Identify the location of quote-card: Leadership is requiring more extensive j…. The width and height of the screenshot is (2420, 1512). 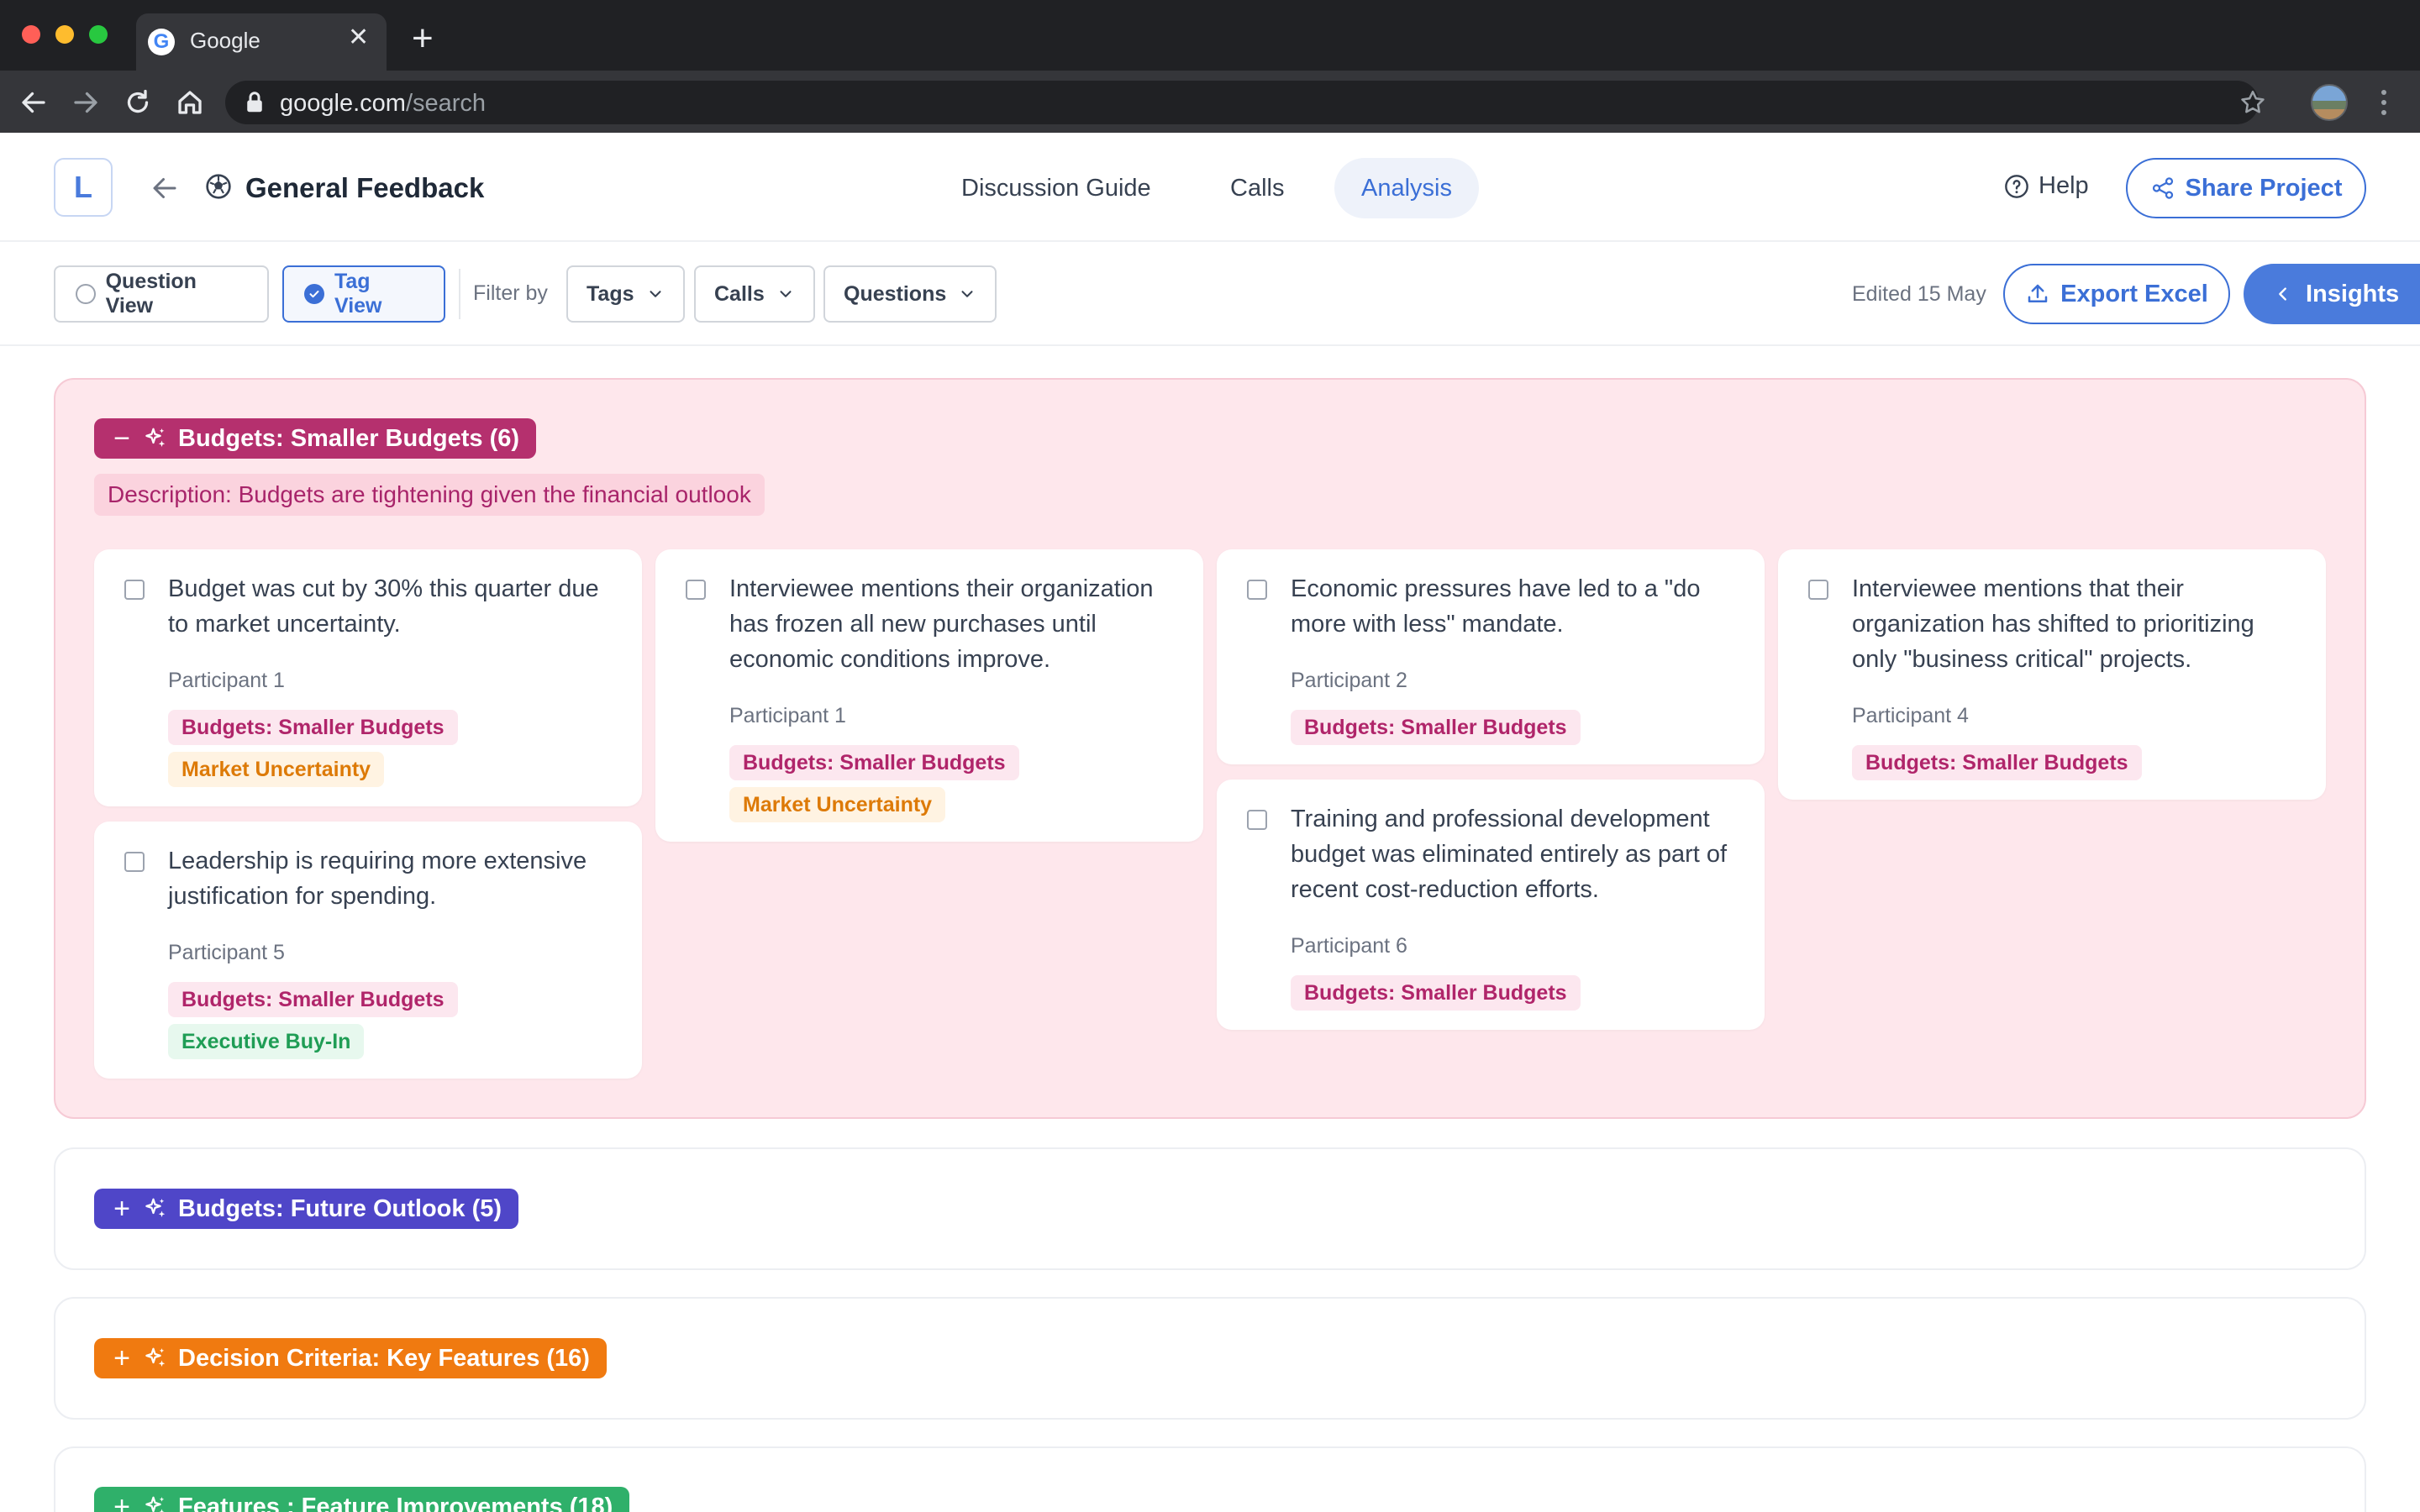
(368, 950).